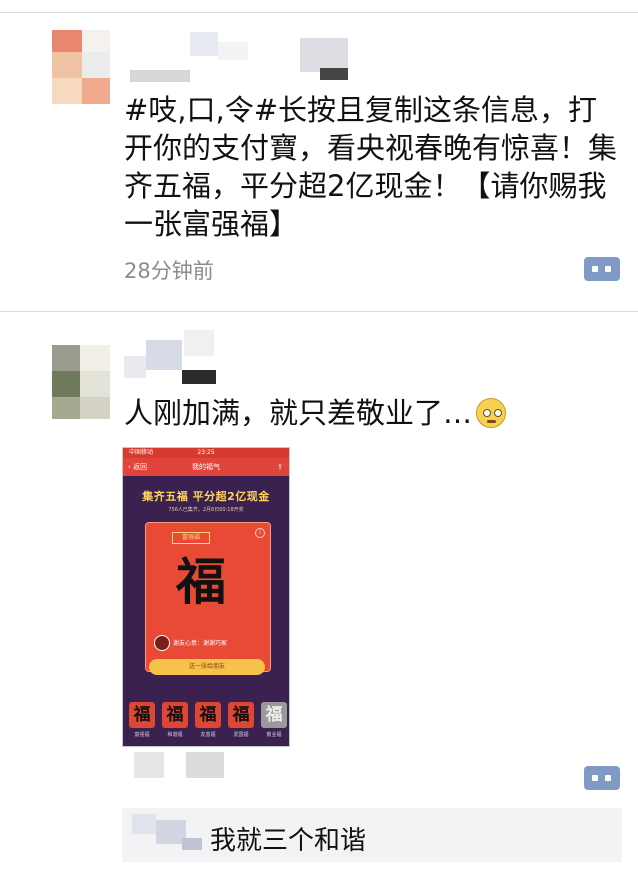  I want to click on top-divider, so click(319, 12).